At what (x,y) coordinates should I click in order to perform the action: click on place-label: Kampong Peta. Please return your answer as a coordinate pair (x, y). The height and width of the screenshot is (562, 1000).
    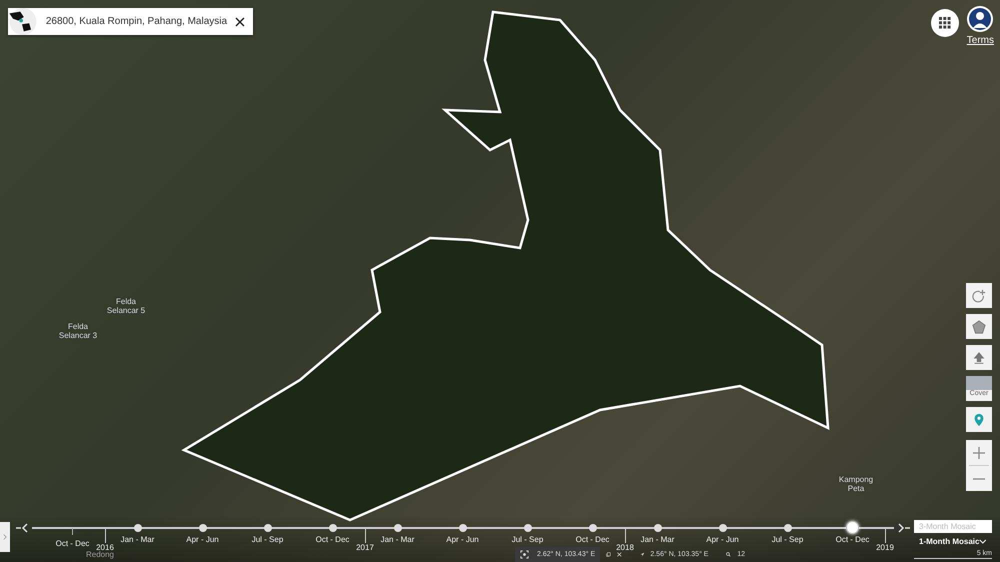
    Looking at the image, I should click on (856, 485).